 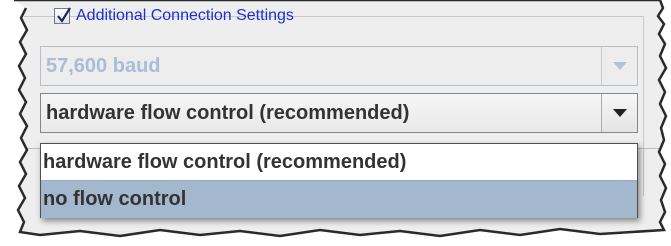 What do you see at coordinates (339, 199) in the screenshot?
I see `dropdown-option-no-flow: no flow control` at bounding box center [339, 199].